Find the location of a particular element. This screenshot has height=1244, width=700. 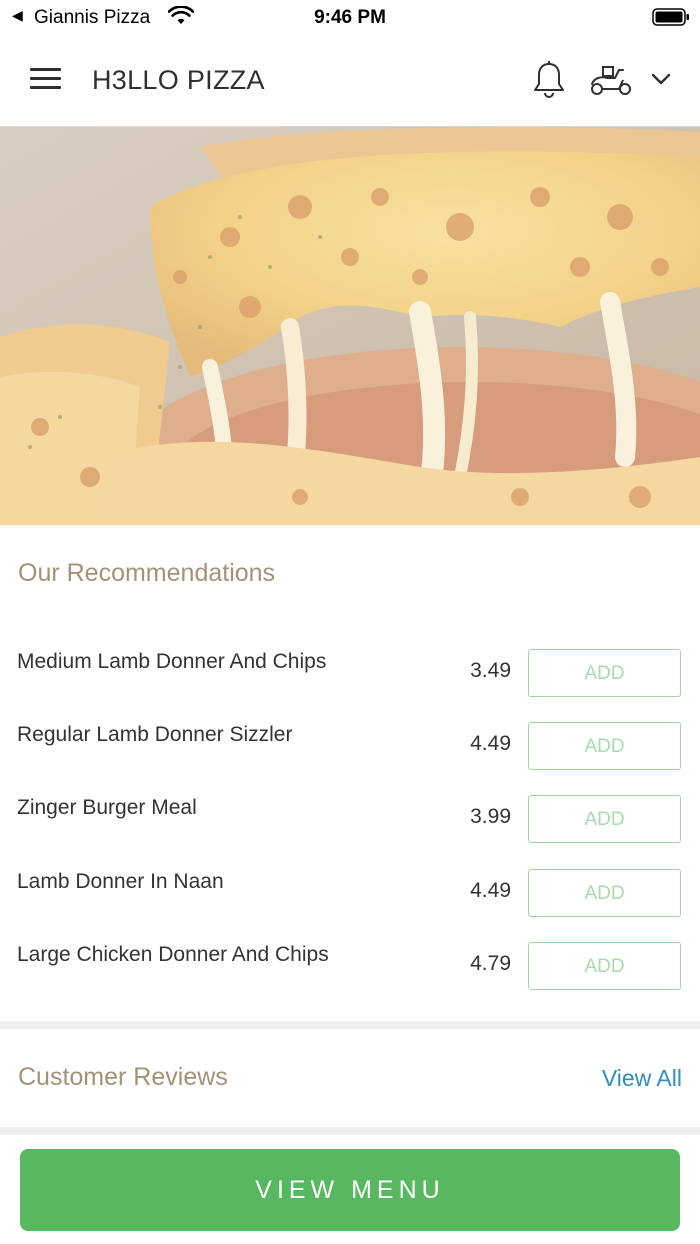

item-name: Large Chicken Donner And Chips is located at coordinates (173, 954).